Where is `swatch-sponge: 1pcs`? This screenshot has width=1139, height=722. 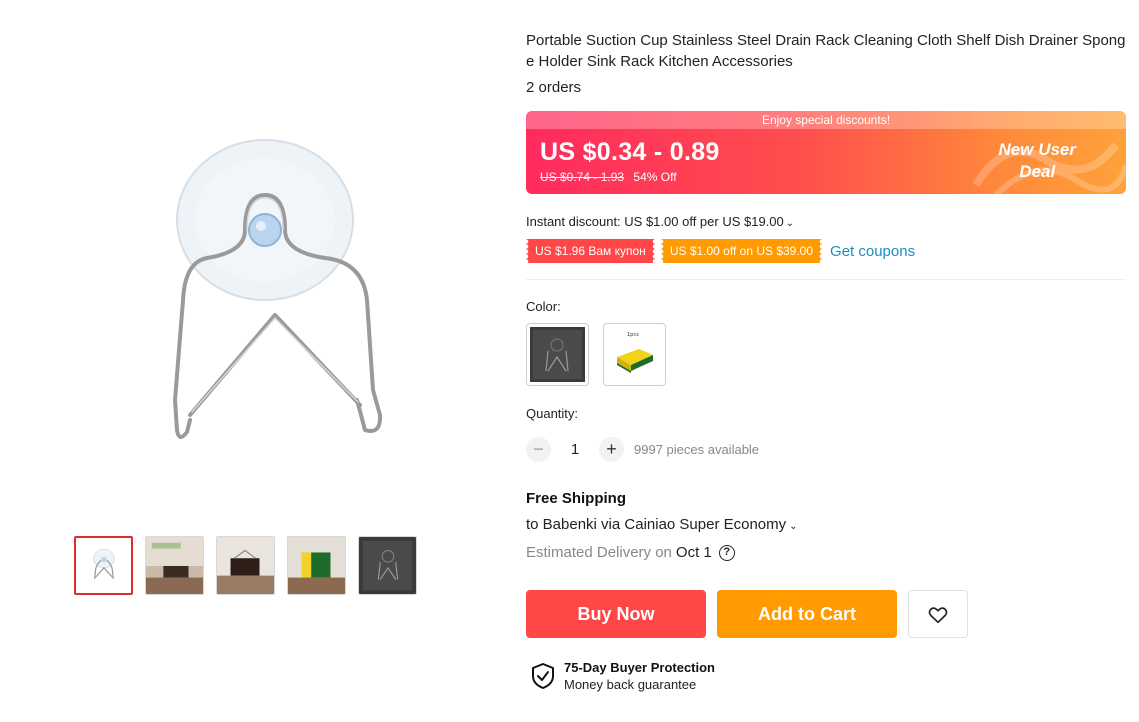
swatch-sponge: 1pcs is located at coordinates (634, 354).